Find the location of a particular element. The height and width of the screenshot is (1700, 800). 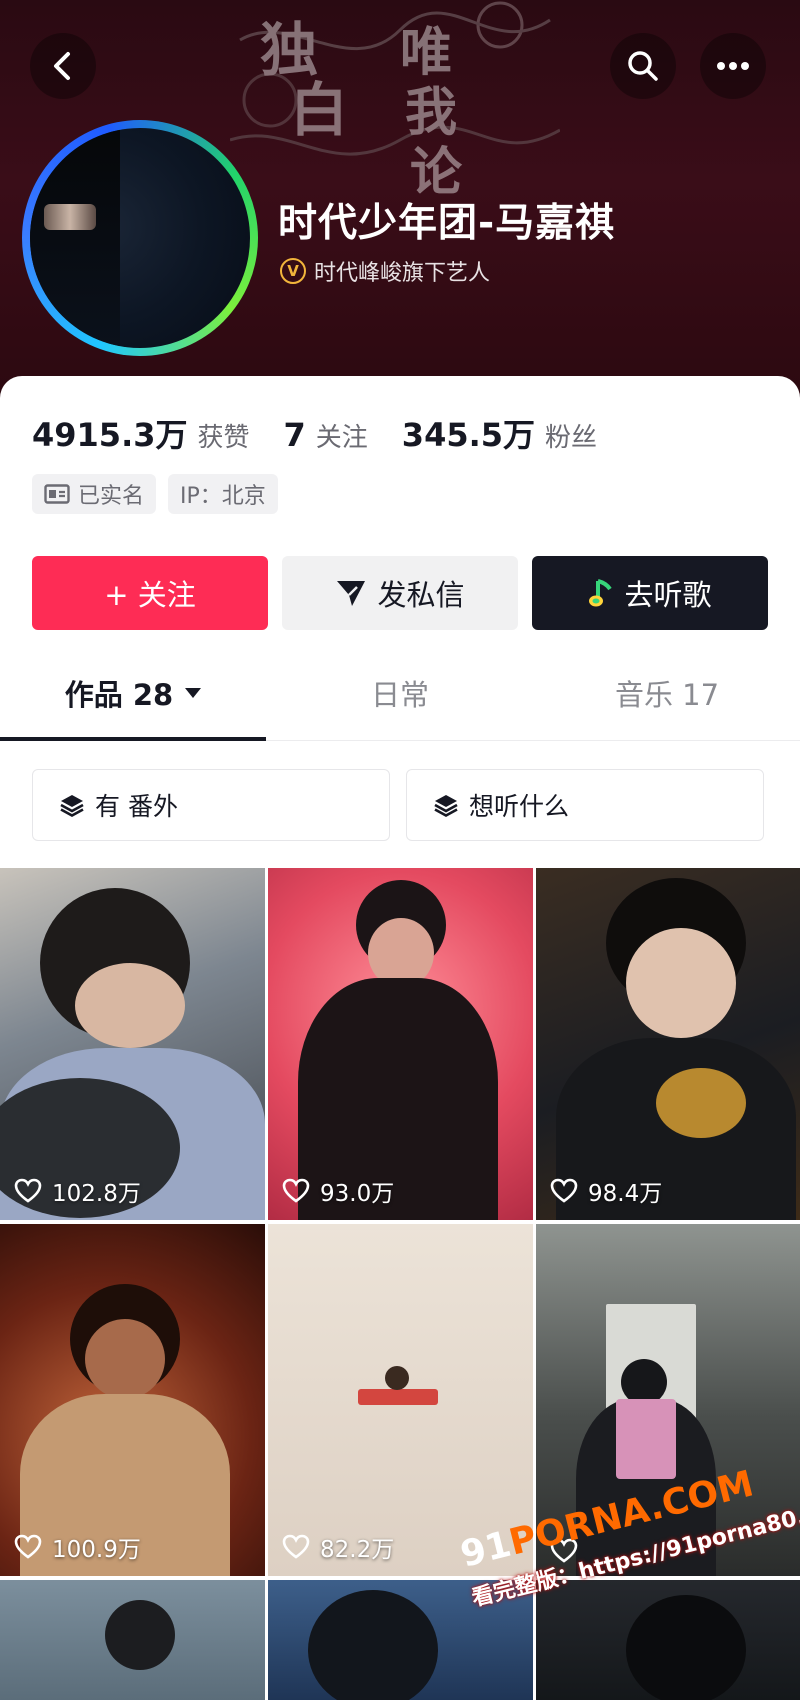

profile-name: 时代少年团-马嘉祺 is located at coordinates (447, 223).